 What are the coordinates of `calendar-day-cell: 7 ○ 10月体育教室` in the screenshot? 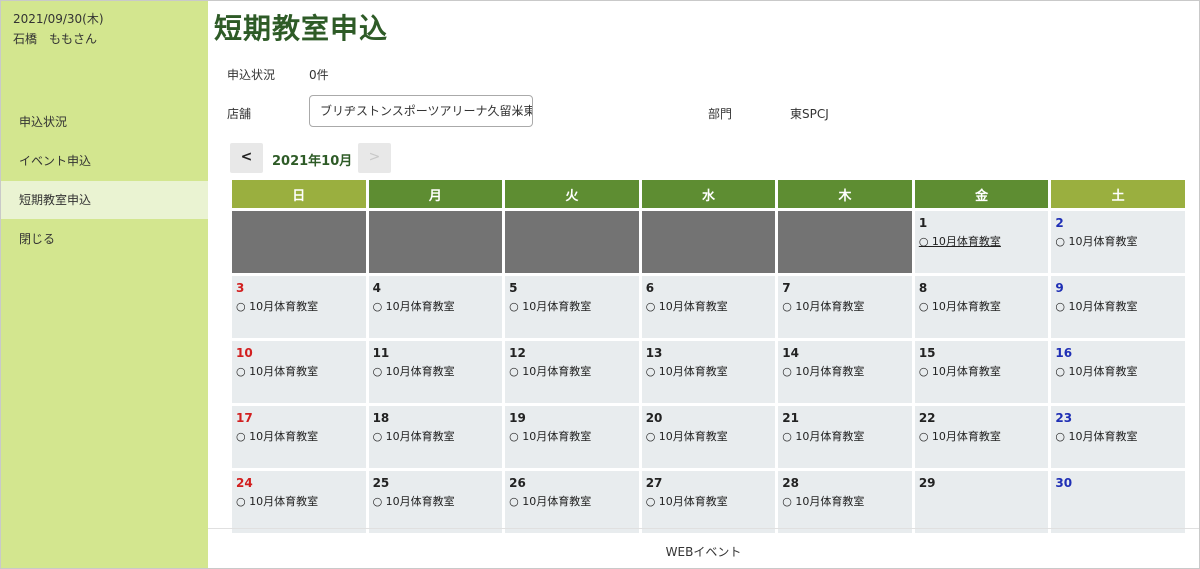 It's located at (845, 307).